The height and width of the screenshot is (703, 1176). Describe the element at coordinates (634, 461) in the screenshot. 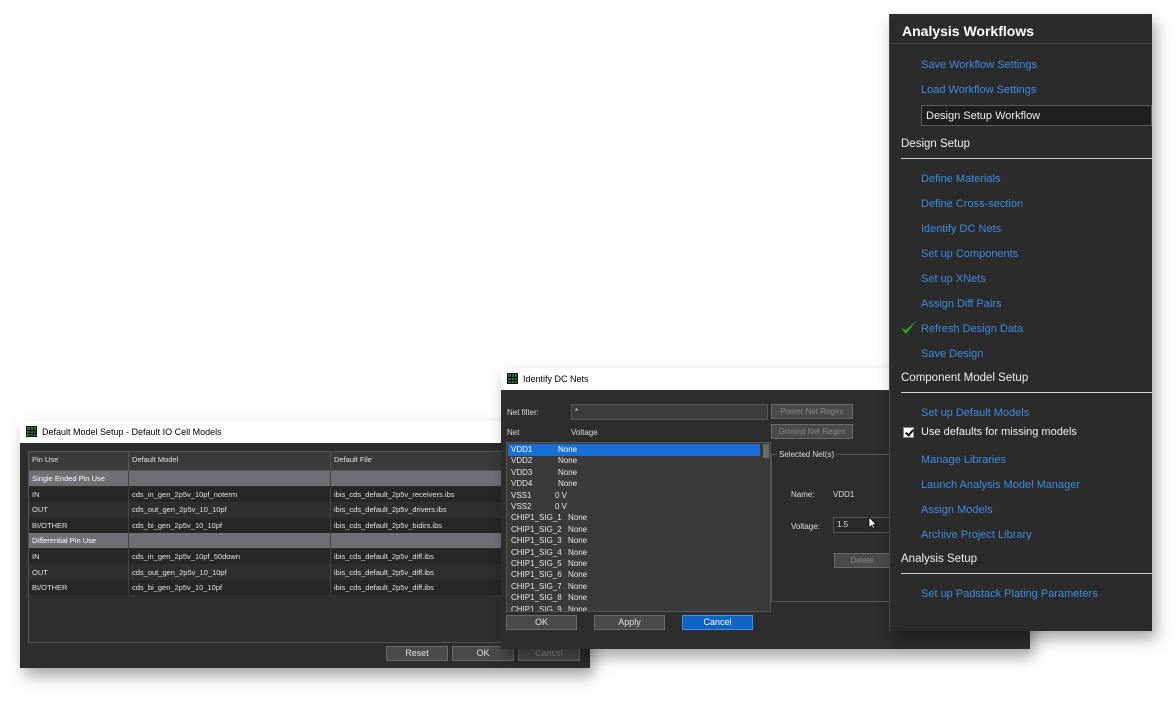

I see `list-item: VDD2 None` at that location.